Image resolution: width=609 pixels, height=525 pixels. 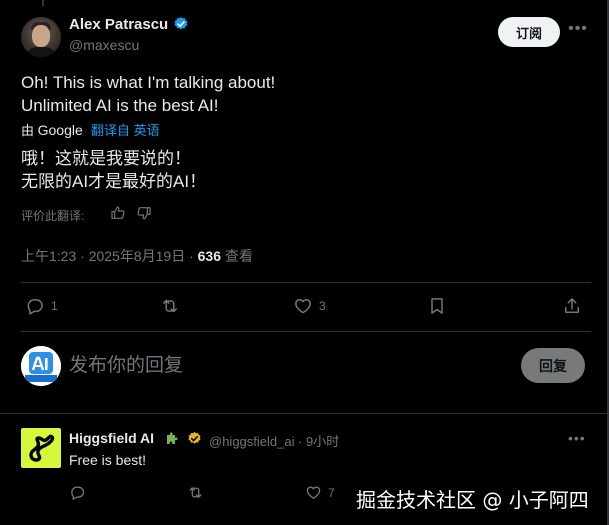 What do you see at coordinates (144, 213) in the screenshot?
I see `thumbs-down-icon` at bounding box center [144, 213].